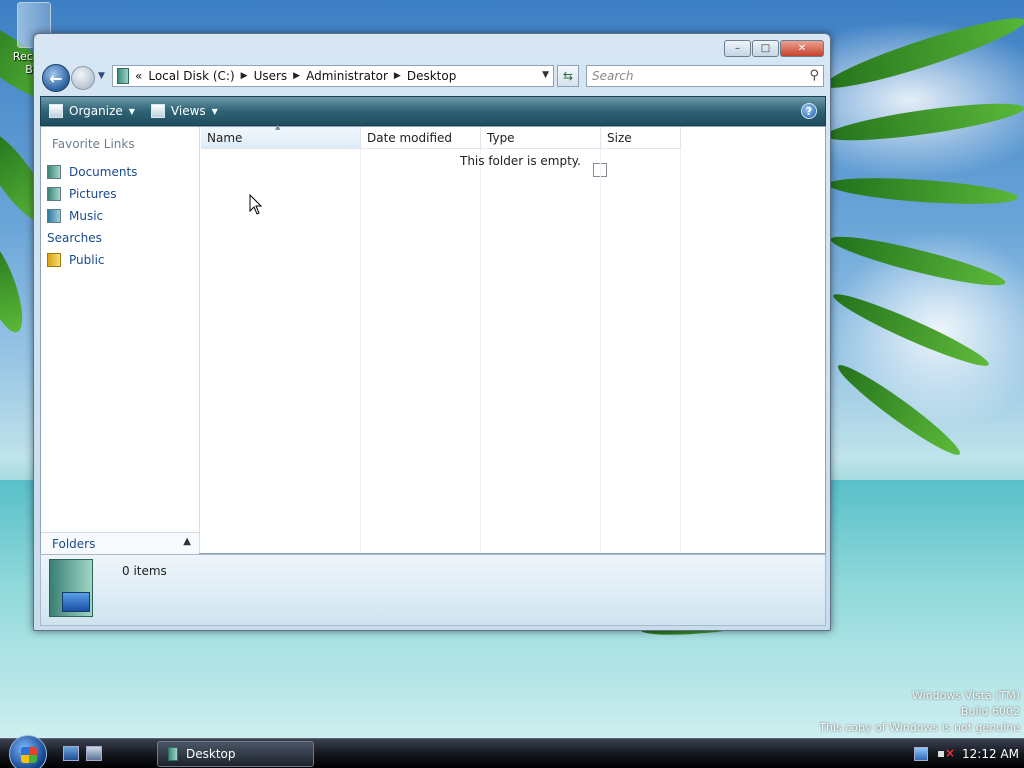 This screenshot has width=1024, height=768. Describe the element at coordinates (990, 711) in the screenshot. I see `watermark-line: Build 6002` at that location.